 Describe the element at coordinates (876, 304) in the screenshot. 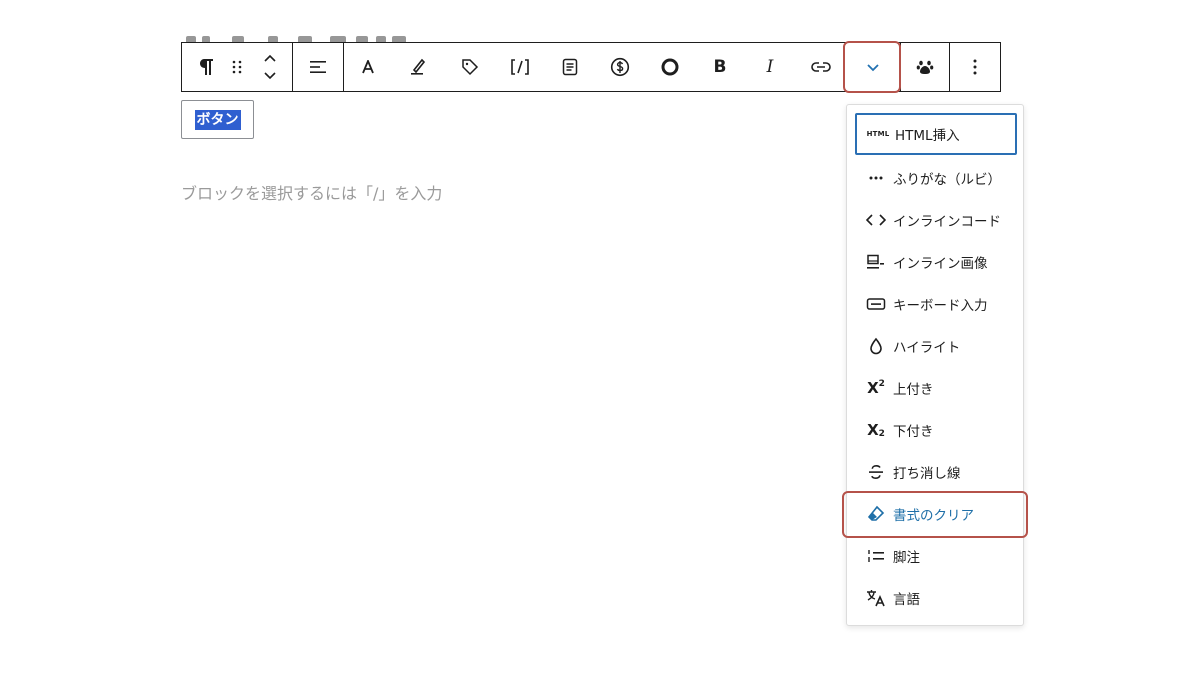

I see `keyboard-icon` at that location.